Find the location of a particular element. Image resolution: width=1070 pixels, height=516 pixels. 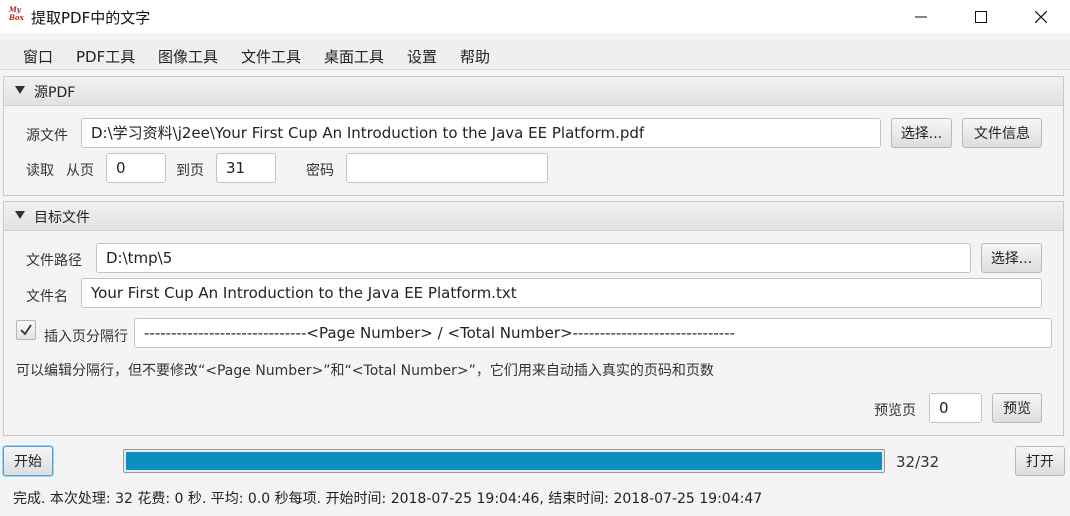

to-page-input: 31 is located at coordinates (246, 168).